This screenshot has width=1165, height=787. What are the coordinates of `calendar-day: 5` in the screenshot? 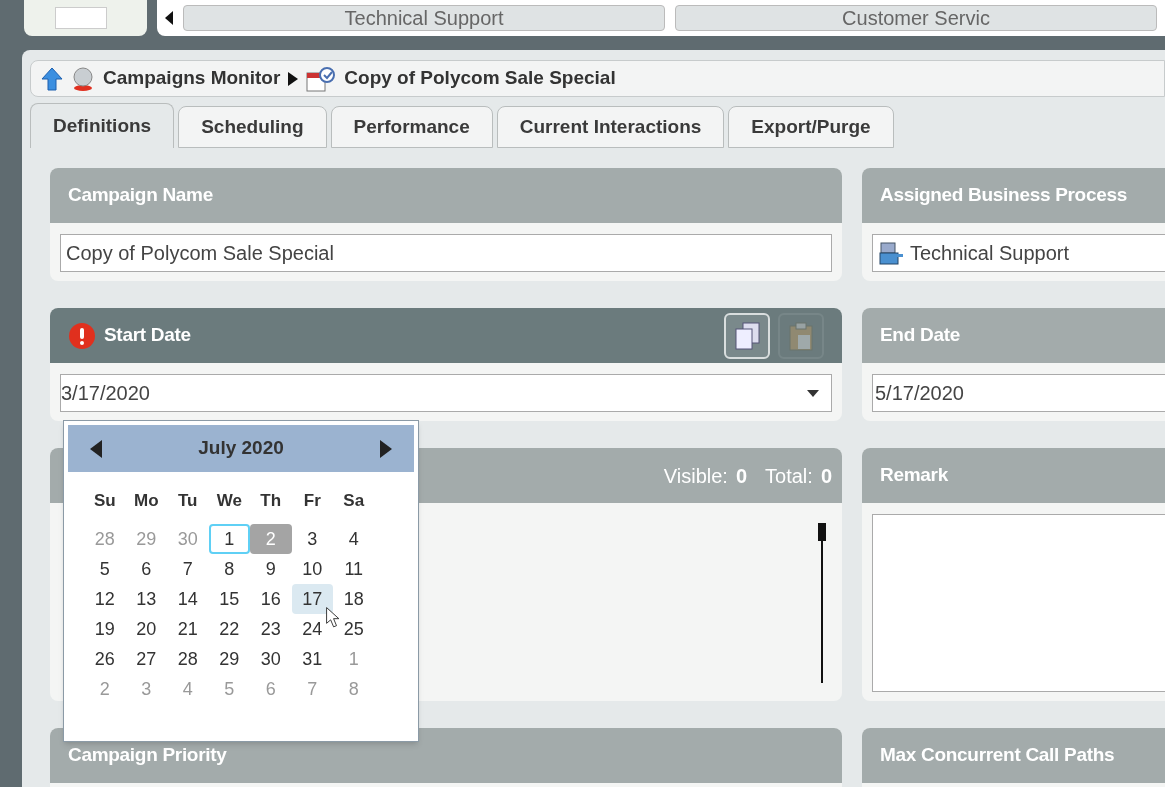 It's located at (105, 569).